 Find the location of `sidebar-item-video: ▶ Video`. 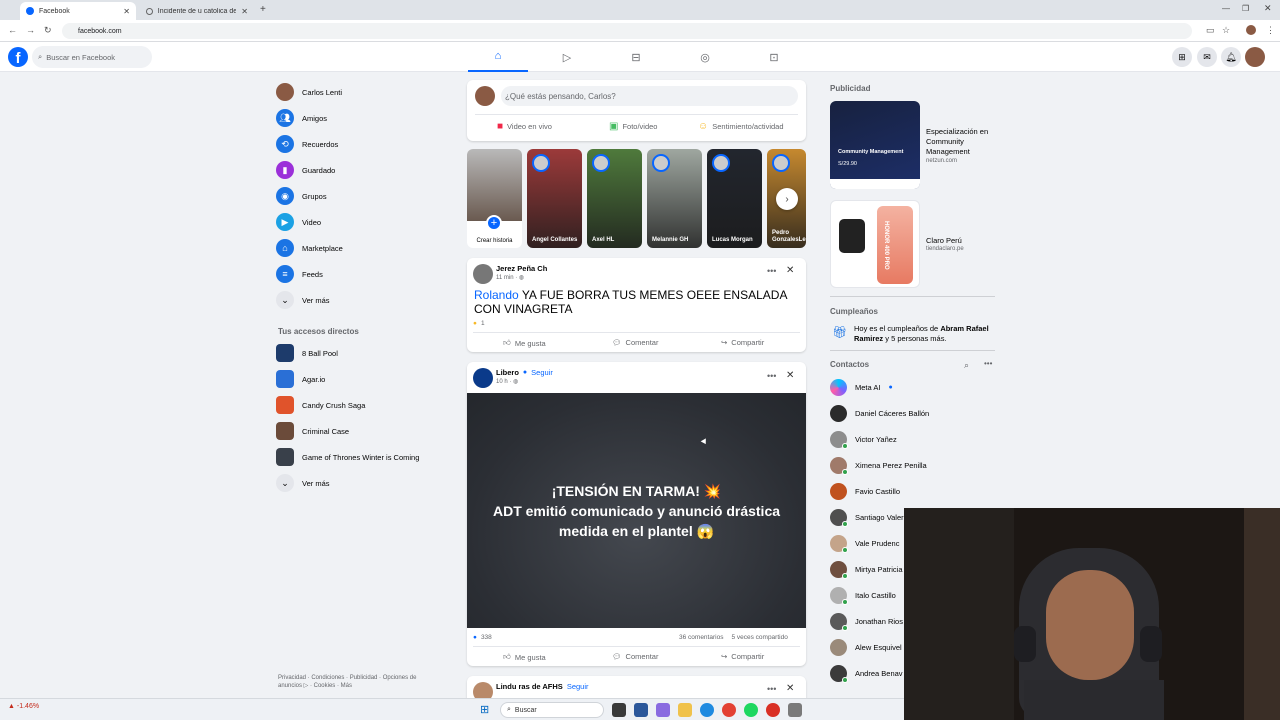

sidebar-item-video: ▶ Video is located at coordinates (361, 222).